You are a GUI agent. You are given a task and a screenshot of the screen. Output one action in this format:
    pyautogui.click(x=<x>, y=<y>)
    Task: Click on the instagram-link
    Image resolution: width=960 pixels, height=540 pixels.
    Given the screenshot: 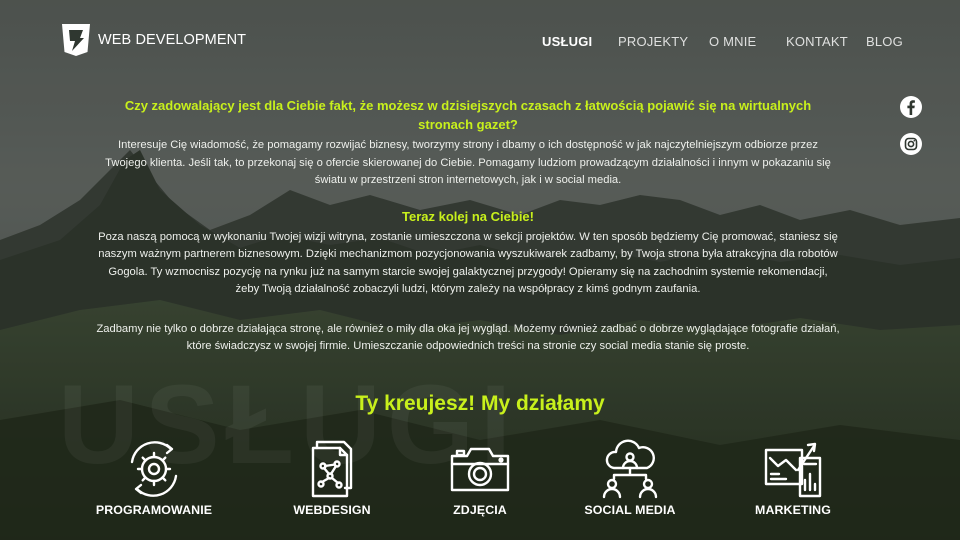 What is the action you would take?
    pyautogui.click(x=911, y=144)
    